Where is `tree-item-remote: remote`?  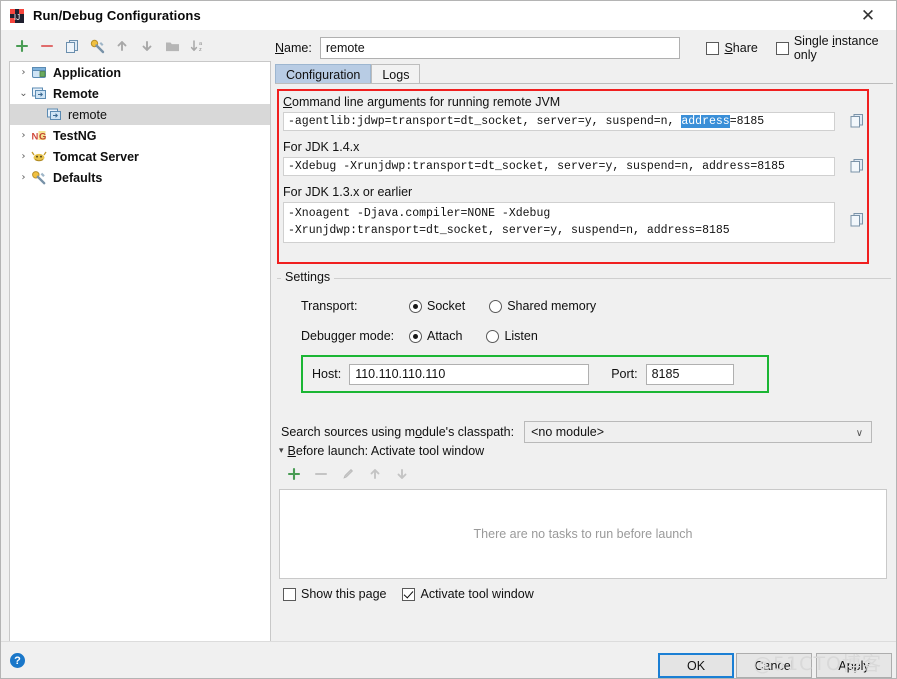
tree-item-remote: remote is located at coordinates (140, 114).